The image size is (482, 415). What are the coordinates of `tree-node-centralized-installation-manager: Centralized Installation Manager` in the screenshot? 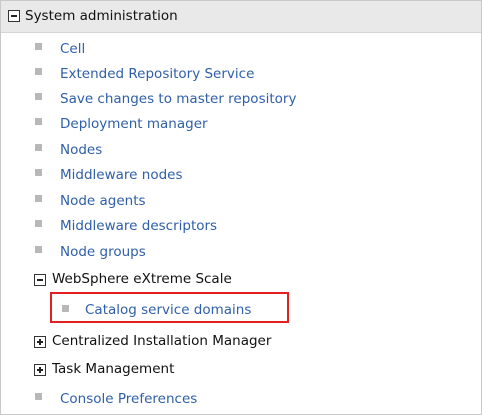 It's located at (161, 341).